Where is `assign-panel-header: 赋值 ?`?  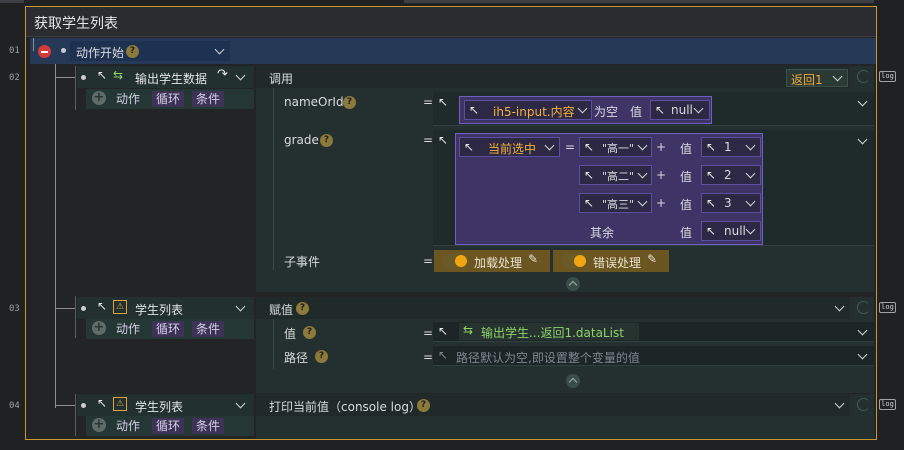 assign-panel-header: 赋值 ? is located at coordinates (553, 308).